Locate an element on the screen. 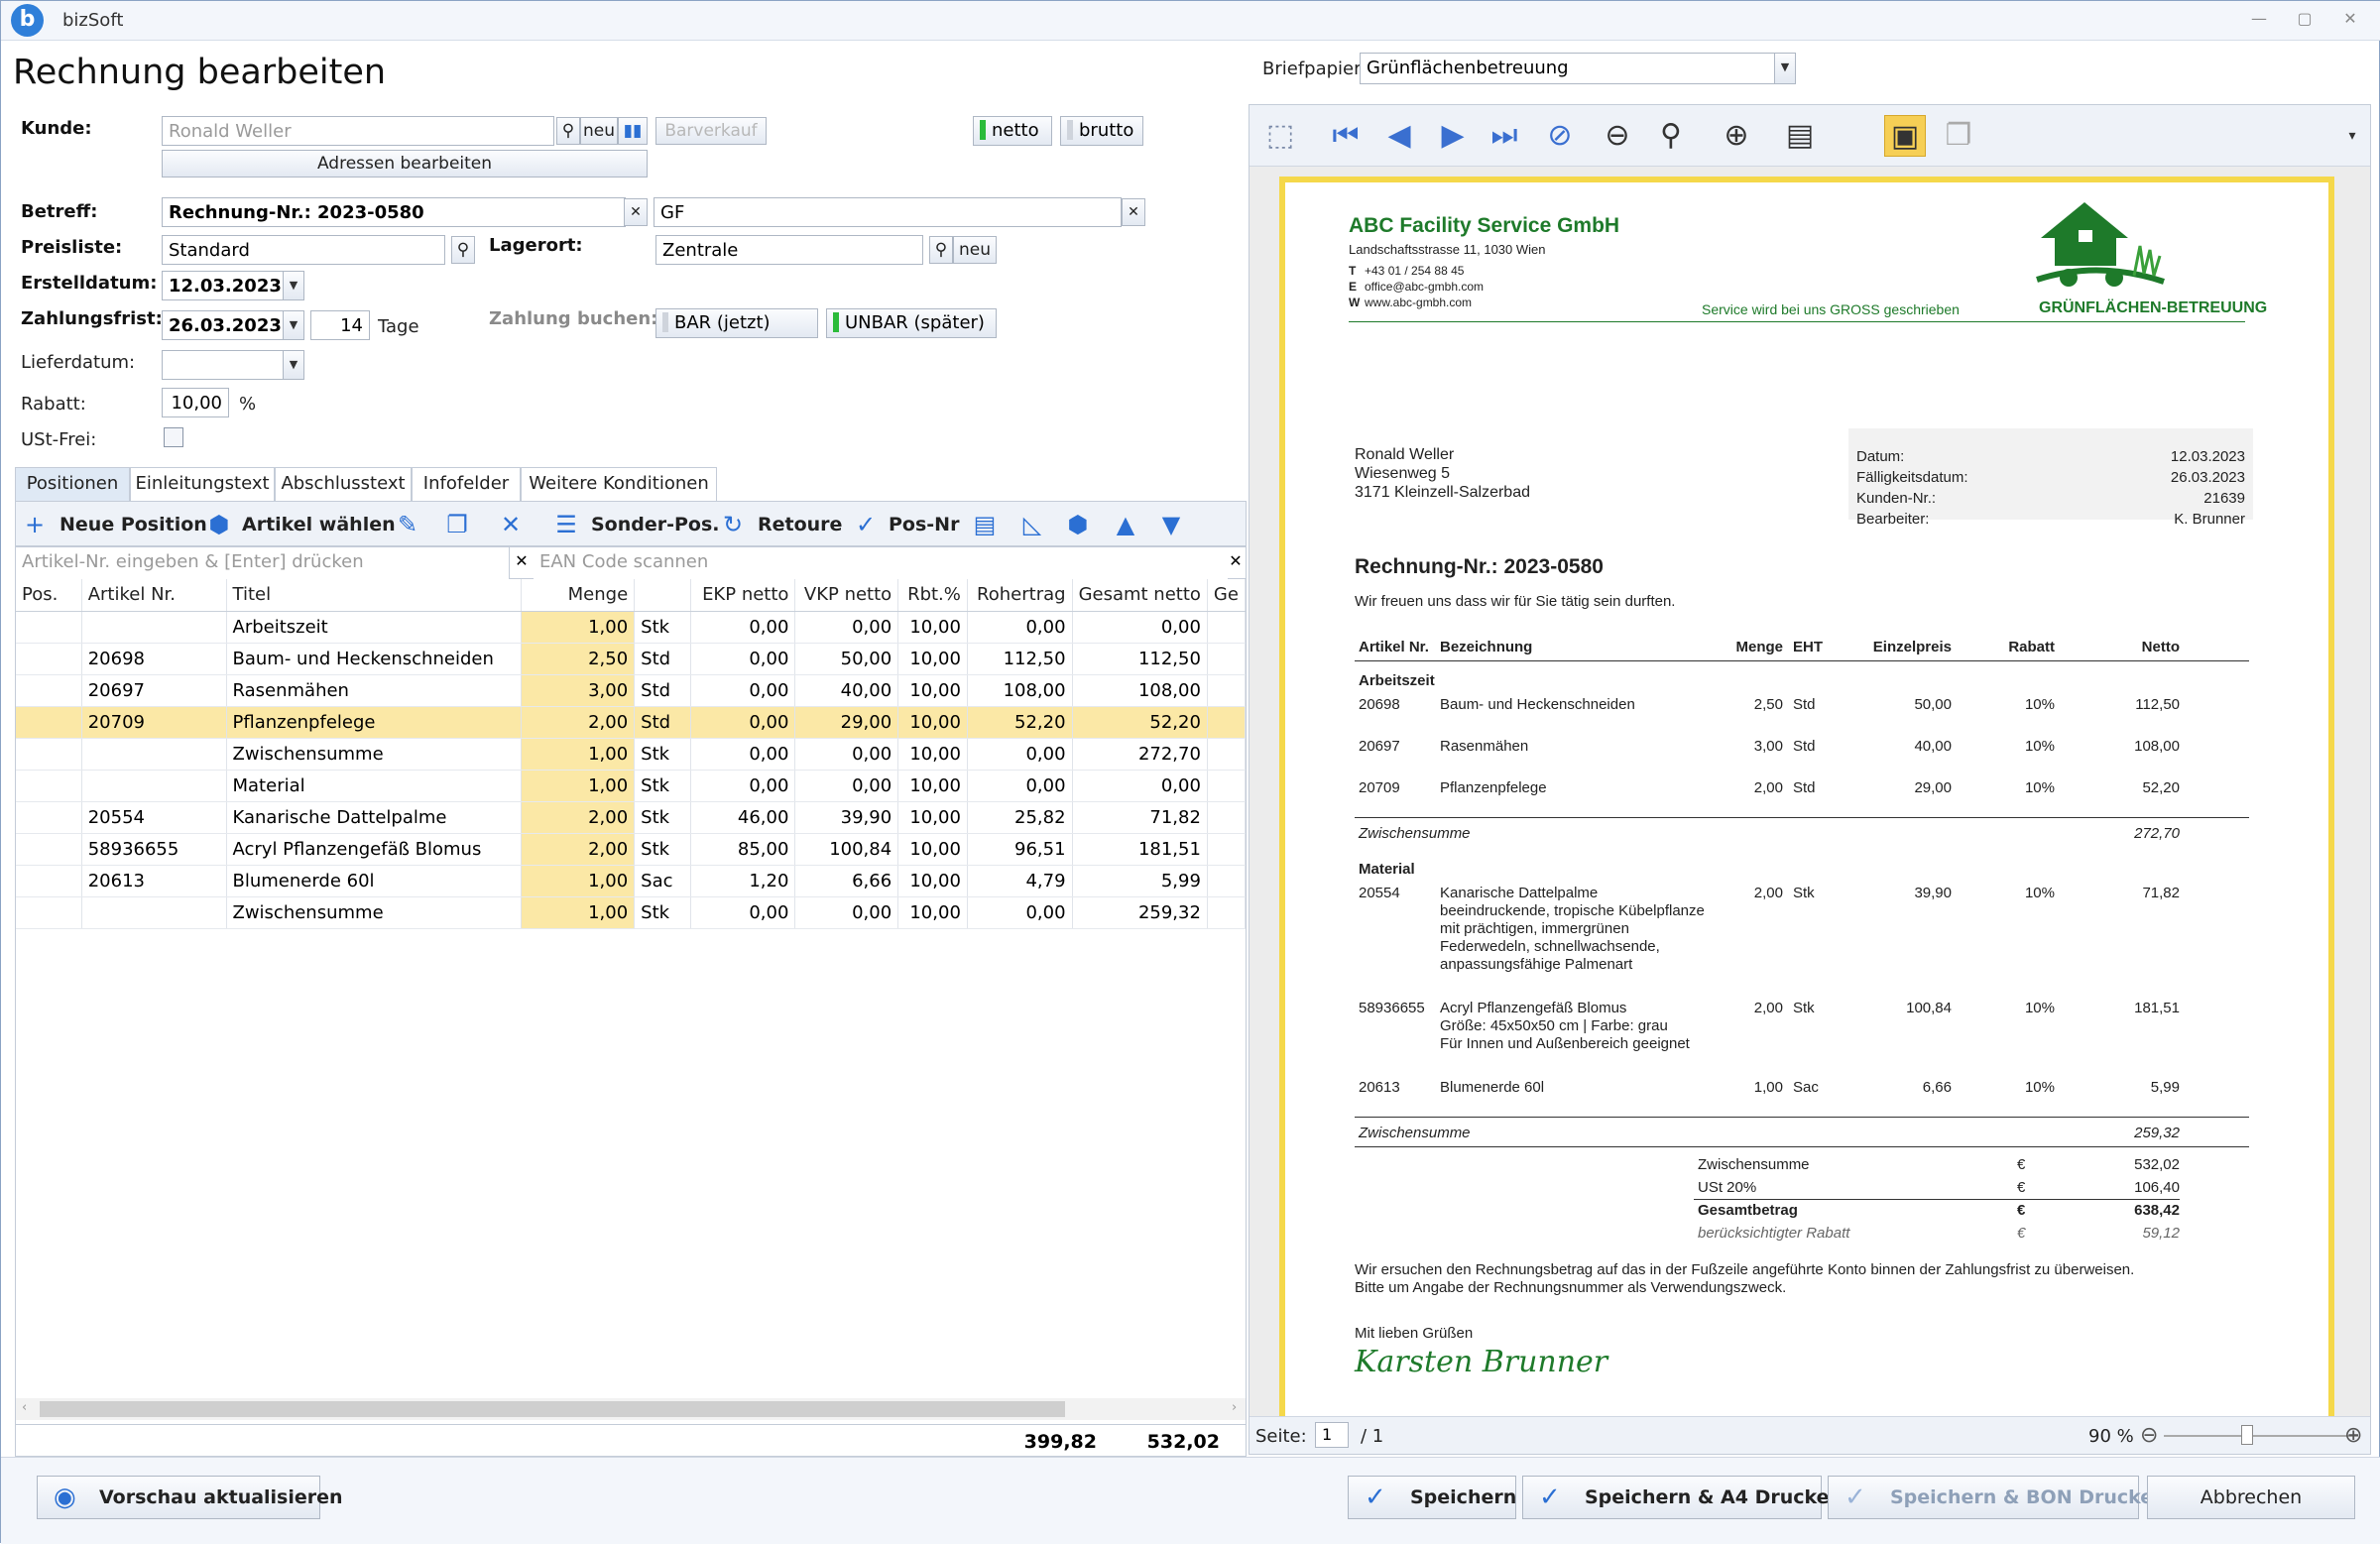 This screenshot has height=1544, width=2380. col-gesamt-netto: Gesamt netto is located at coordinates (1140, 595).